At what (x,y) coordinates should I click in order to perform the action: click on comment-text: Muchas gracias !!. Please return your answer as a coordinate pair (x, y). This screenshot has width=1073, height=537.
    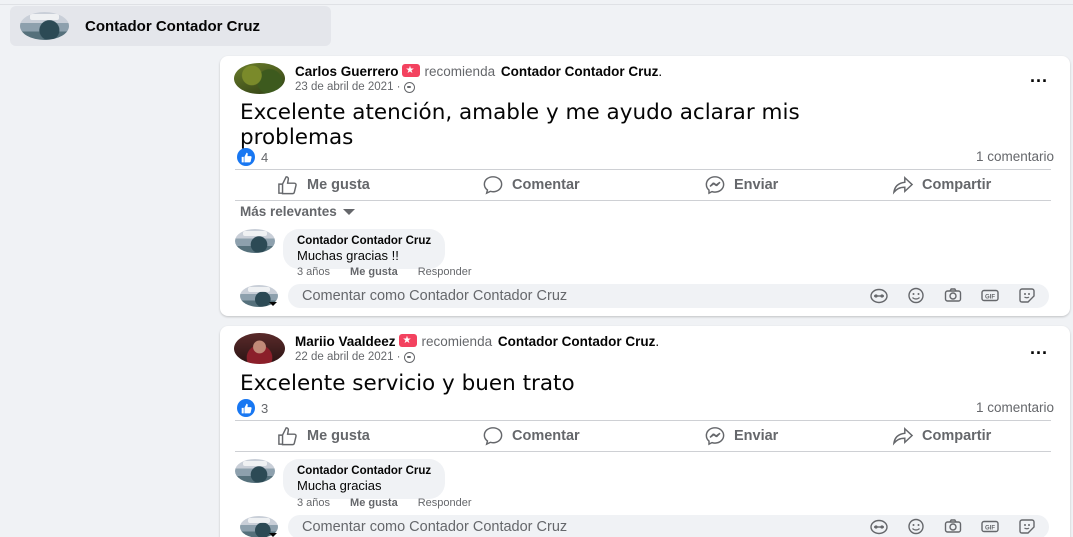
    Looking at the image, I should click on (348, 255).